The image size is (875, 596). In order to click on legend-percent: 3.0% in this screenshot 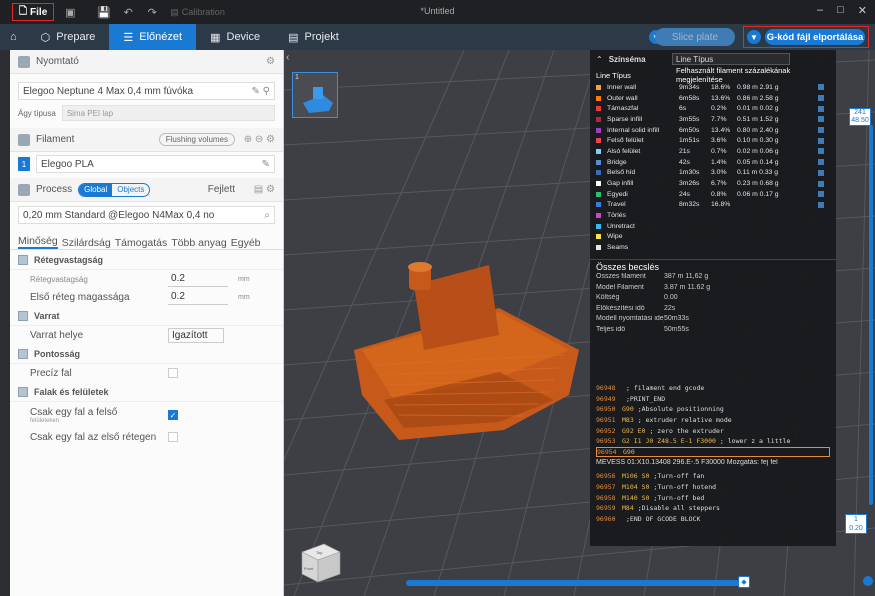, I will do `click(719, 173)`.